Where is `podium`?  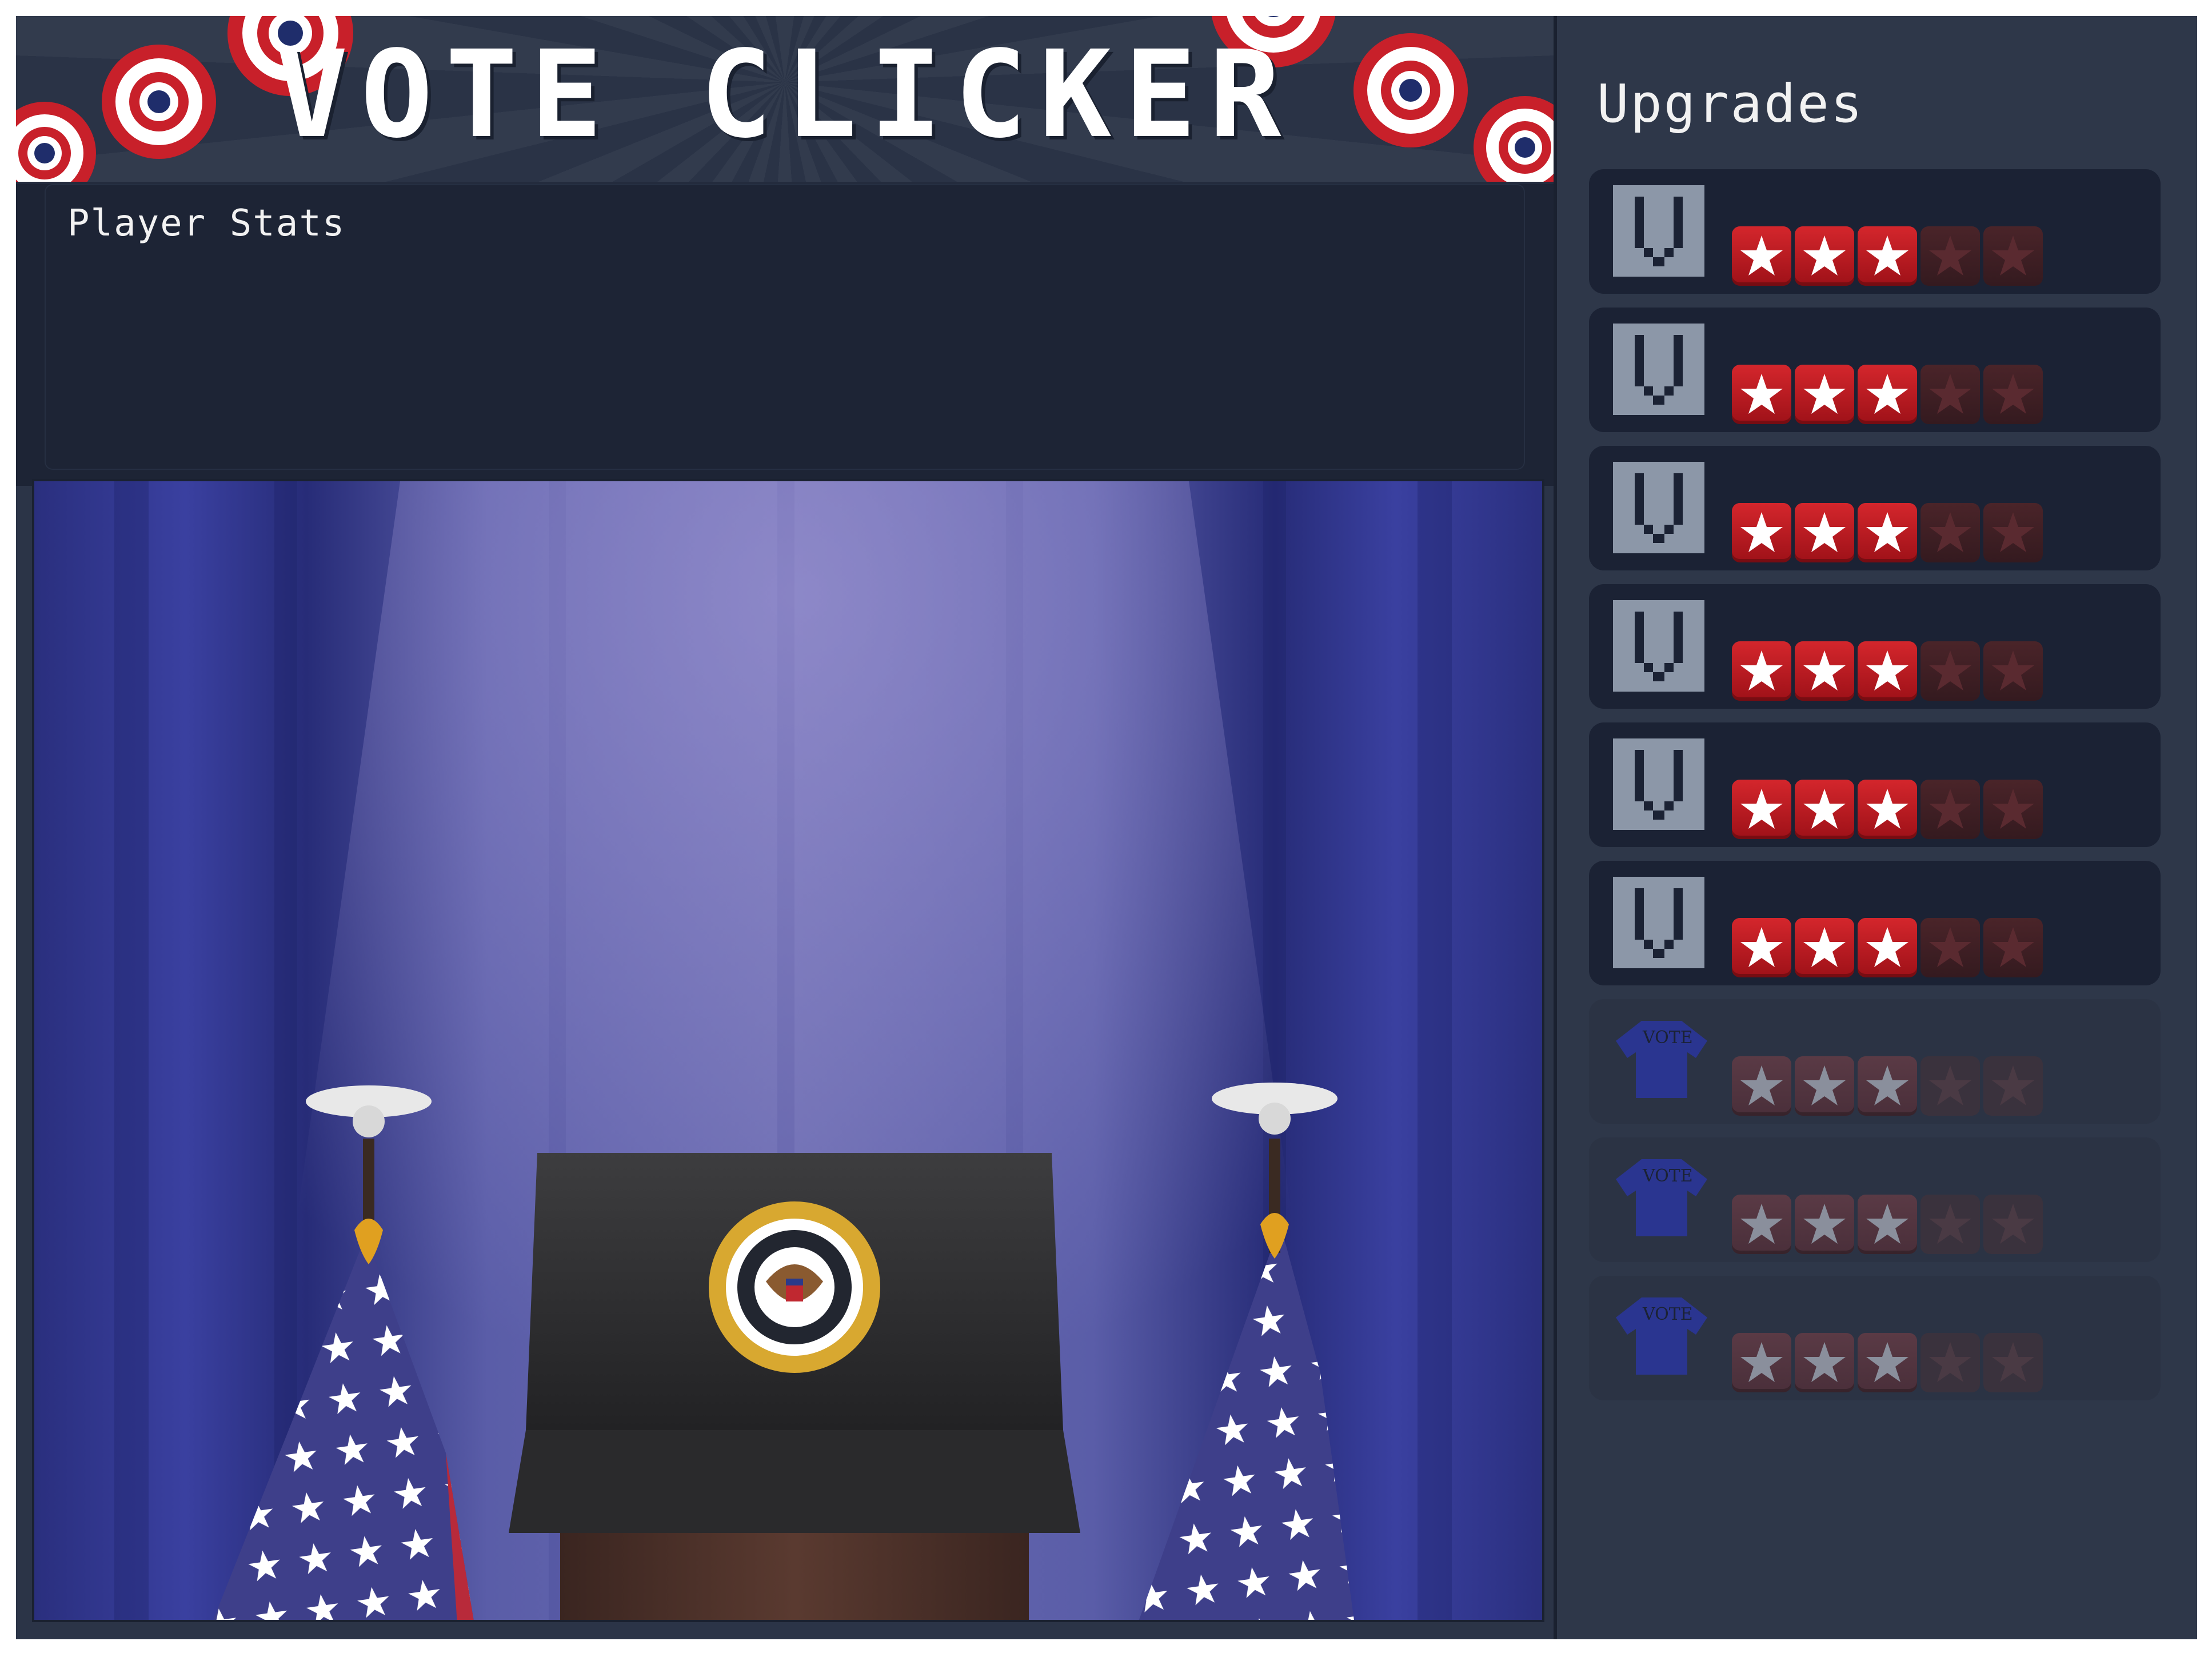 podium is located at coordinates (794, 1388).